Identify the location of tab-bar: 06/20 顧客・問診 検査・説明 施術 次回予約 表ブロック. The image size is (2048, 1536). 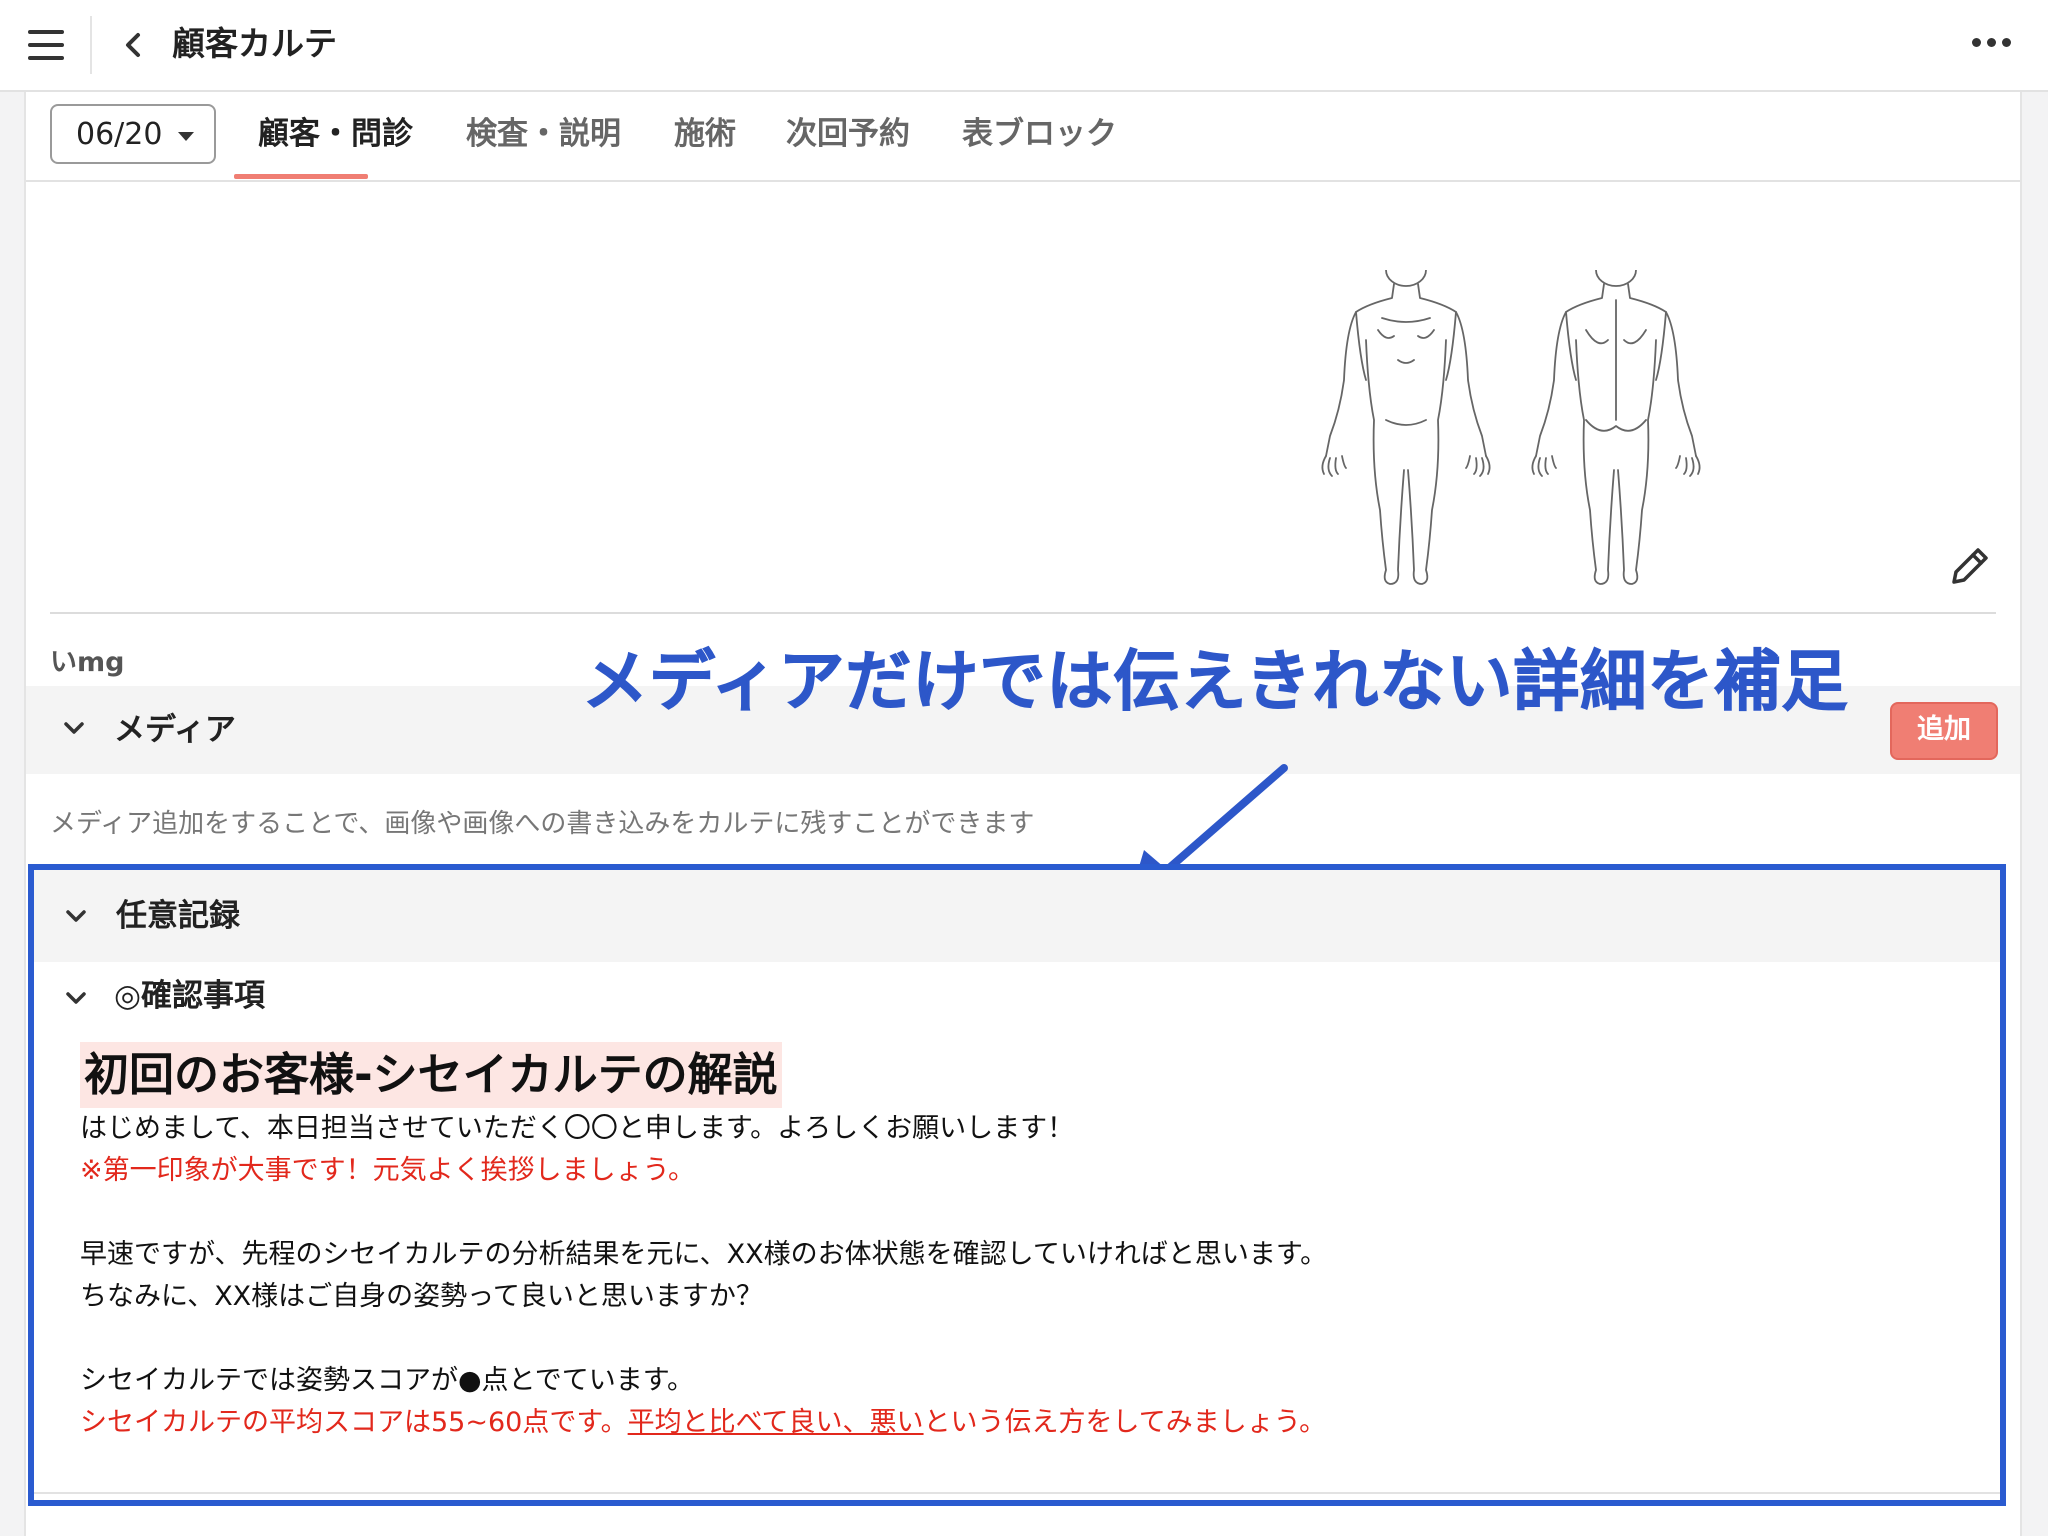
(1023, 137).